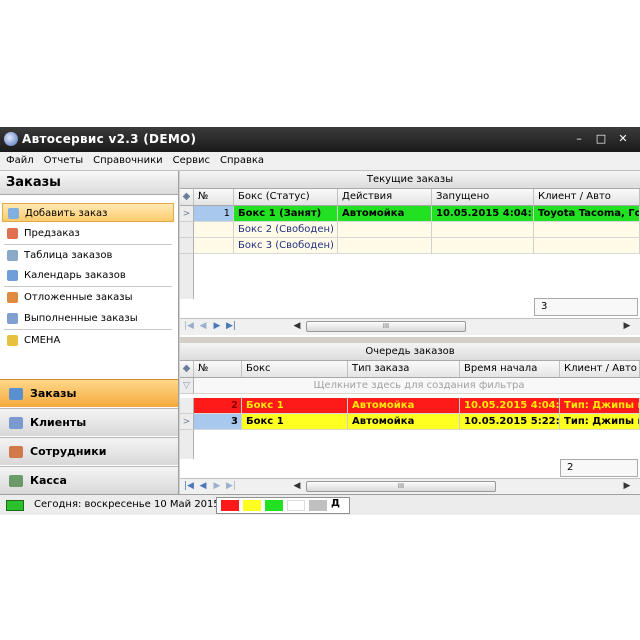  What do you see at coordinates (13, 213) in the screenshot?
I see `add-order-icon` at bounding box center [13, 213].